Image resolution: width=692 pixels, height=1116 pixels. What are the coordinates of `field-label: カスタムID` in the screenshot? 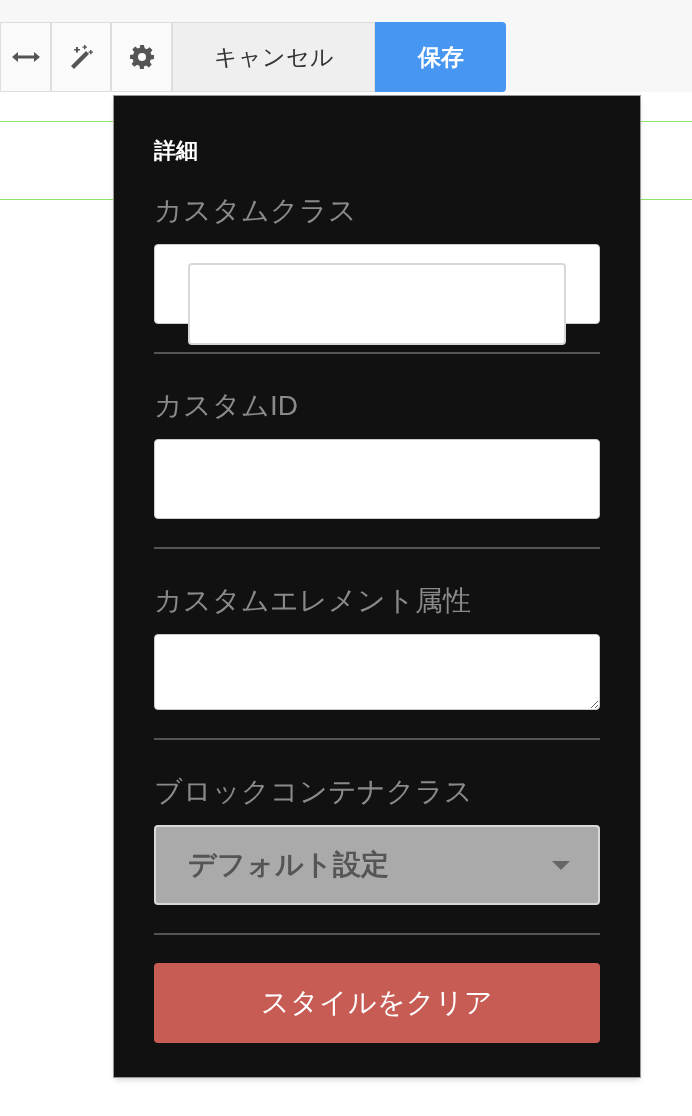 It's located at (226, 406).